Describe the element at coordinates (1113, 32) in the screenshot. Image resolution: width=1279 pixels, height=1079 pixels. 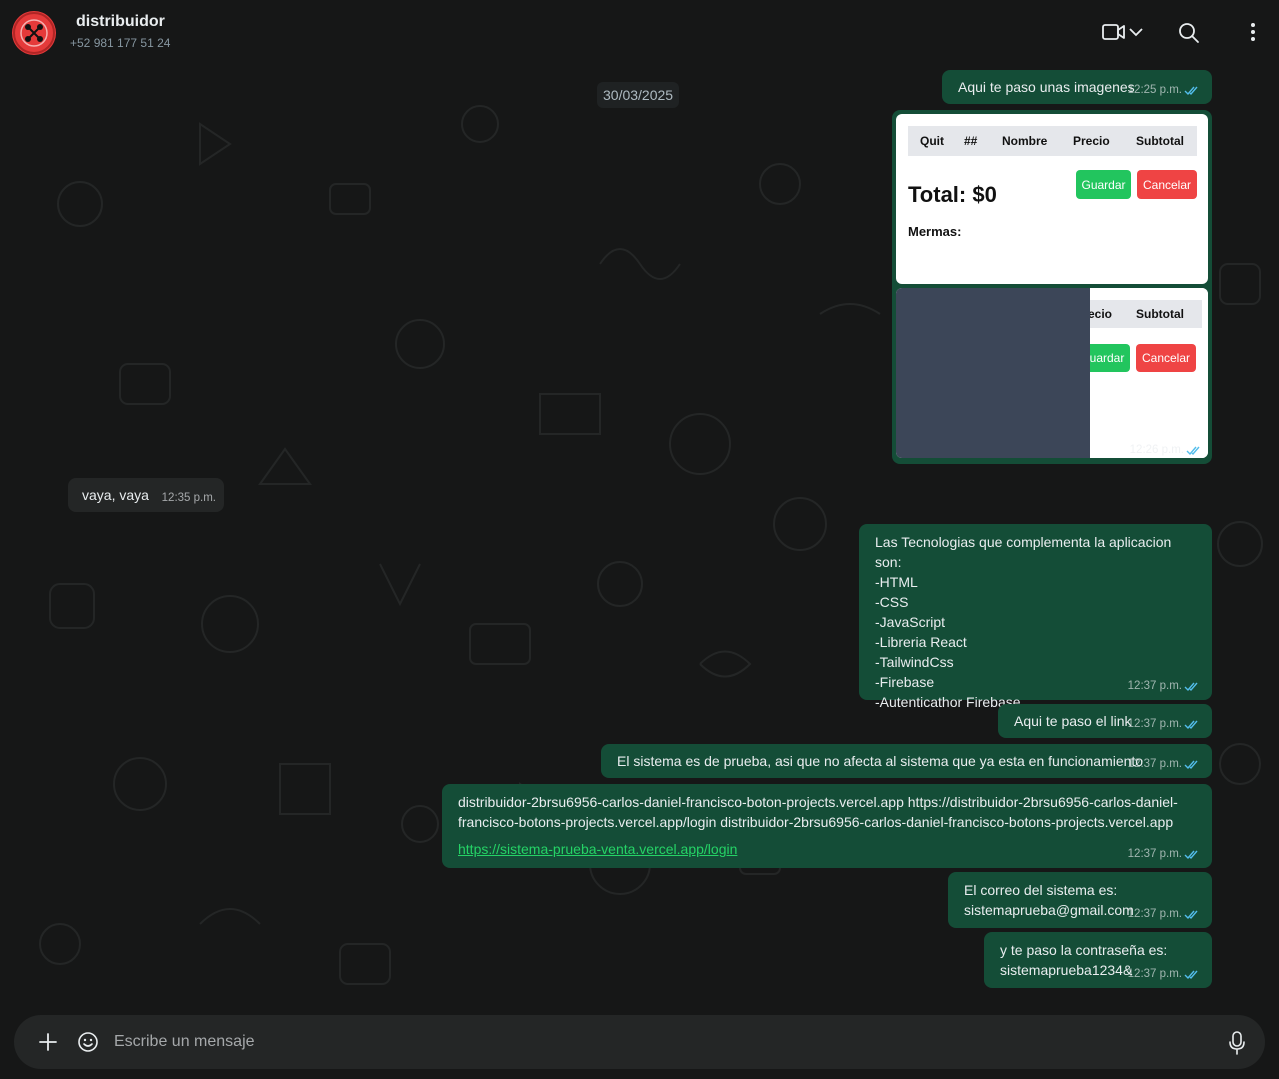
I see `video-camera-icon` at that location.